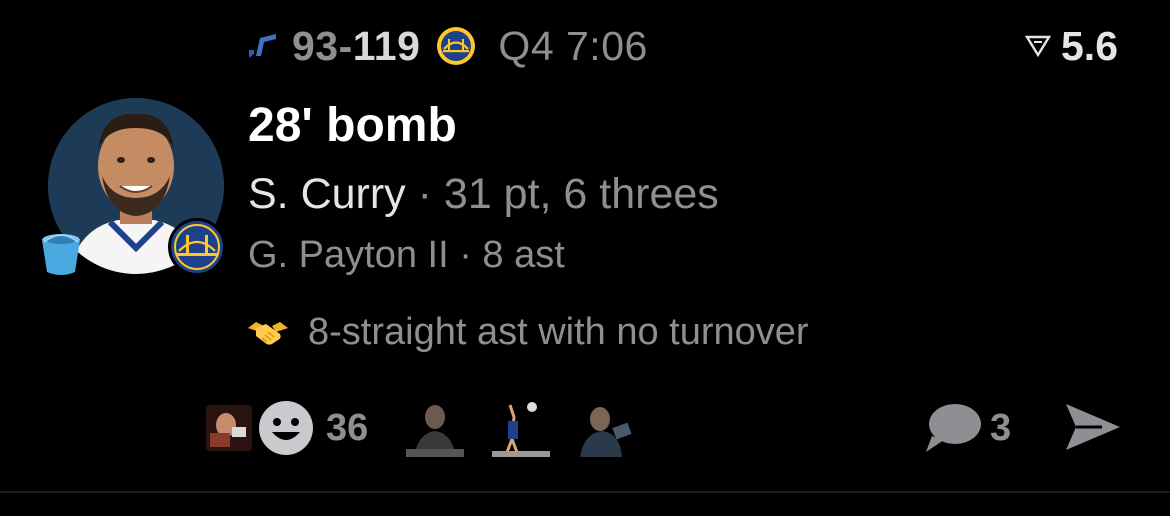 The image size is (1170, 516). I want to click on game-clock: Q4 7:06, so click(573, 45).